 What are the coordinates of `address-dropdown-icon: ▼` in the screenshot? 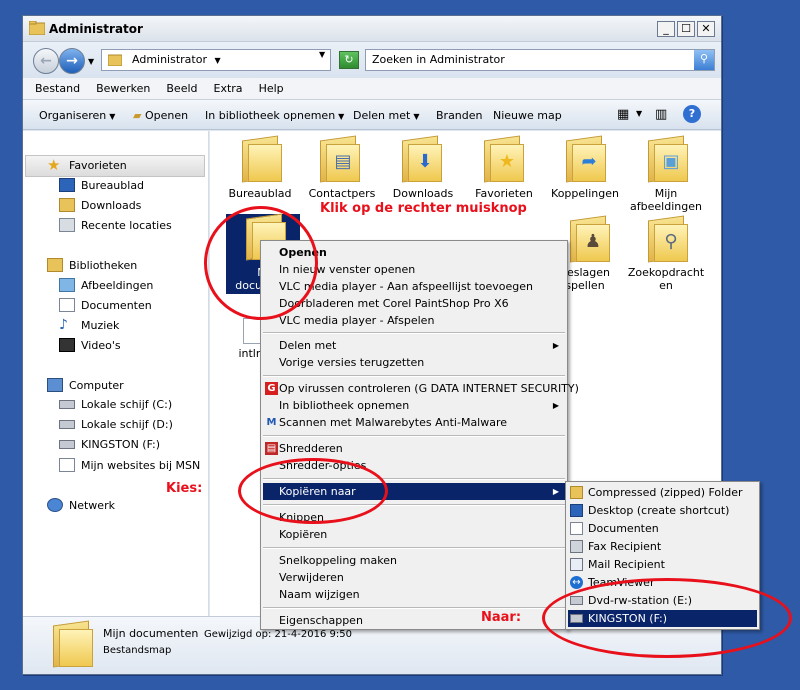 It's located at (322, 54).